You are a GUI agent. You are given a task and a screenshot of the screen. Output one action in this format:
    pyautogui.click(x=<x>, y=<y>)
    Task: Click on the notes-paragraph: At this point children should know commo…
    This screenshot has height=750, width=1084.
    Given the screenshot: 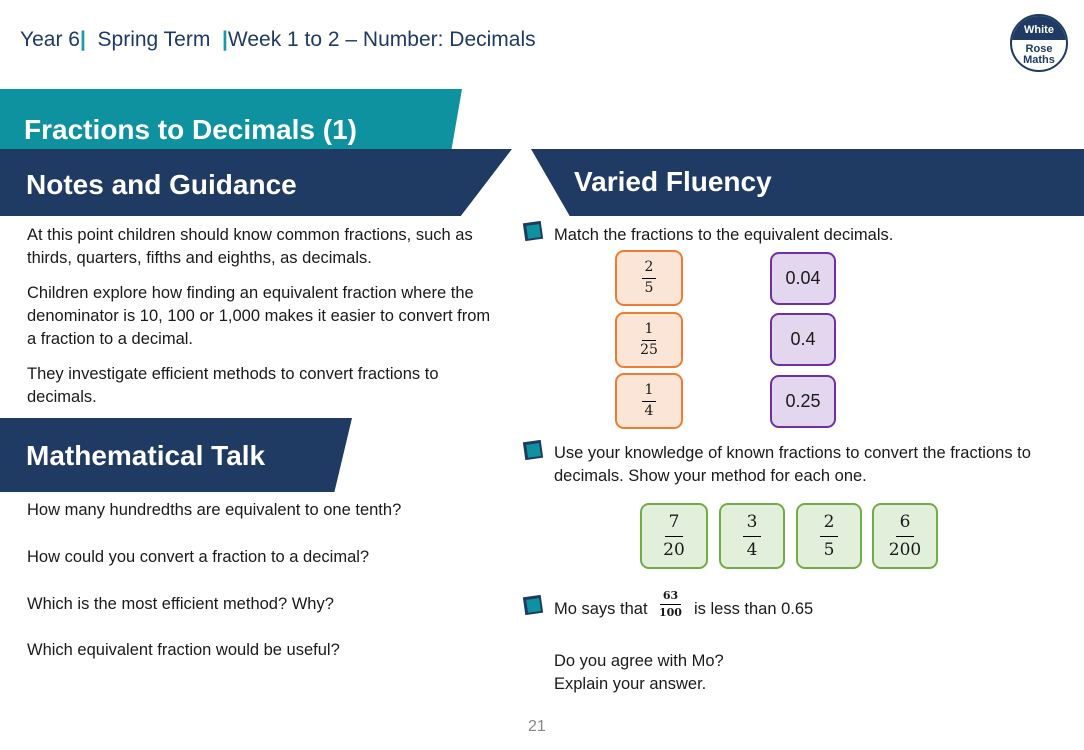 What is the action you would take?
    pyautogui.click(x=250, y=246)
    